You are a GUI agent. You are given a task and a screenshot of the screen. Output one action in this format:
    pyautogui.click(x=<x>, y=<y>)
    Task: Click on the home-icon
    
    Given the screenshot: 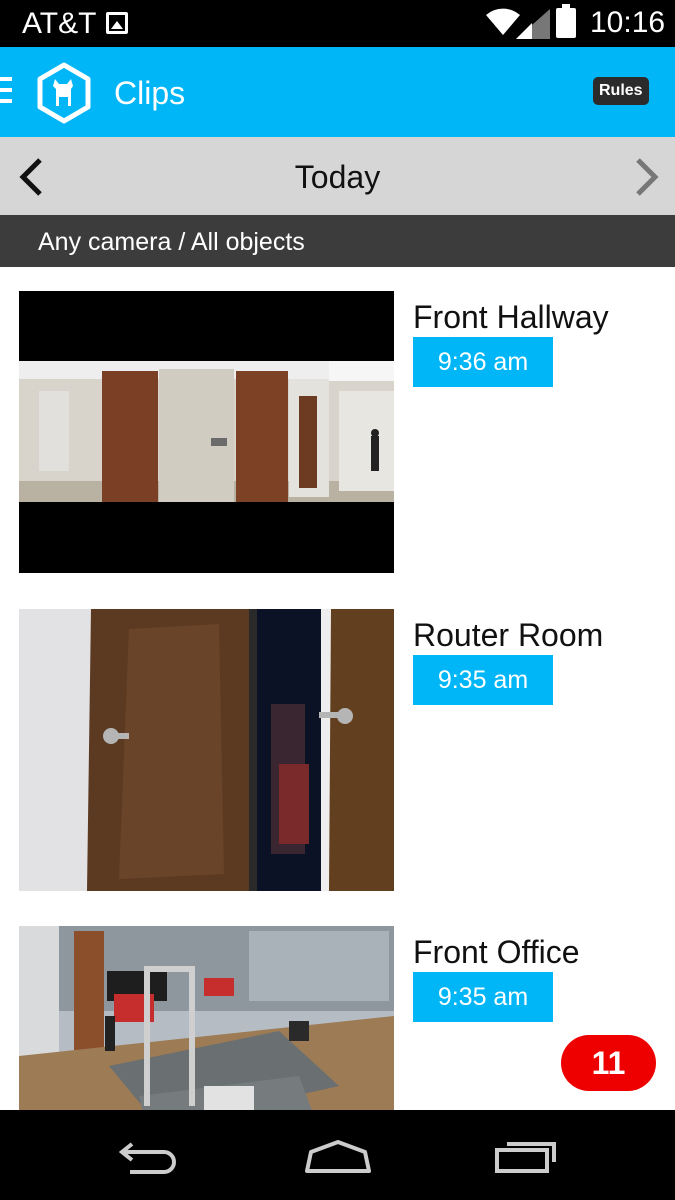 What is the action you would take?
    pyautogui.click(x=338, y=1156)
    